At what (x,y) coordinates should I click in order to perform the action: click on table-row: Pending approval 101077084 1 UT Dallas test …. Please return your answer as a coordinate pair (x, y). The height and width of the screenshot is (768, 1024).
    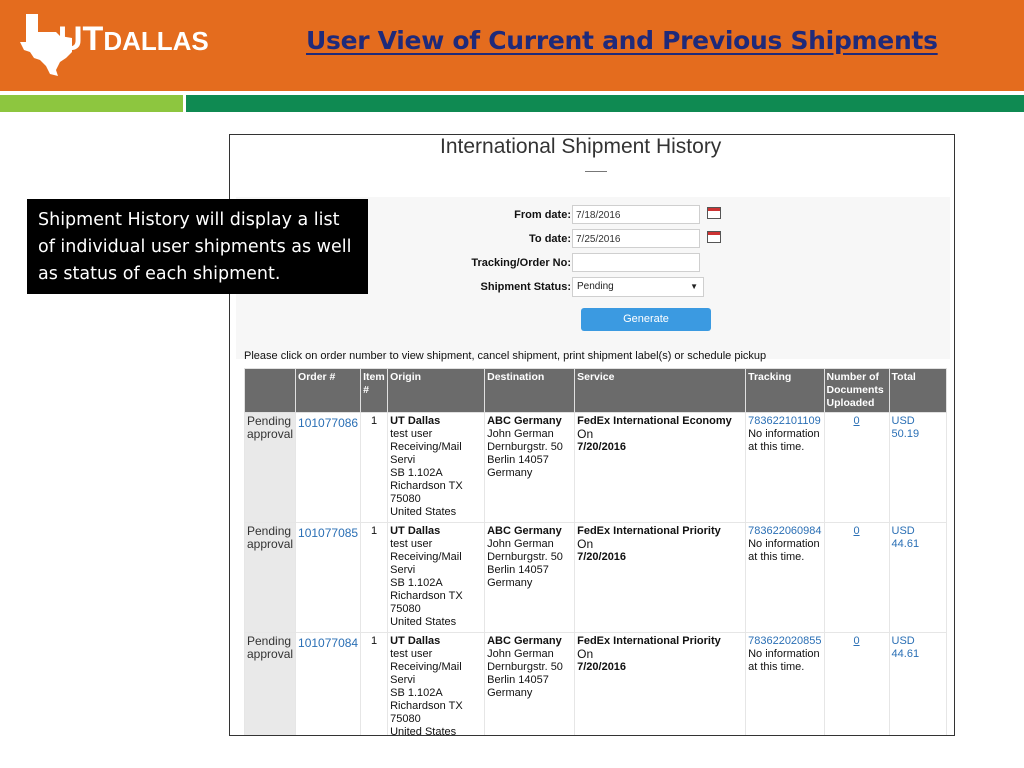
    Looking at the image, I should click on (595, 684).